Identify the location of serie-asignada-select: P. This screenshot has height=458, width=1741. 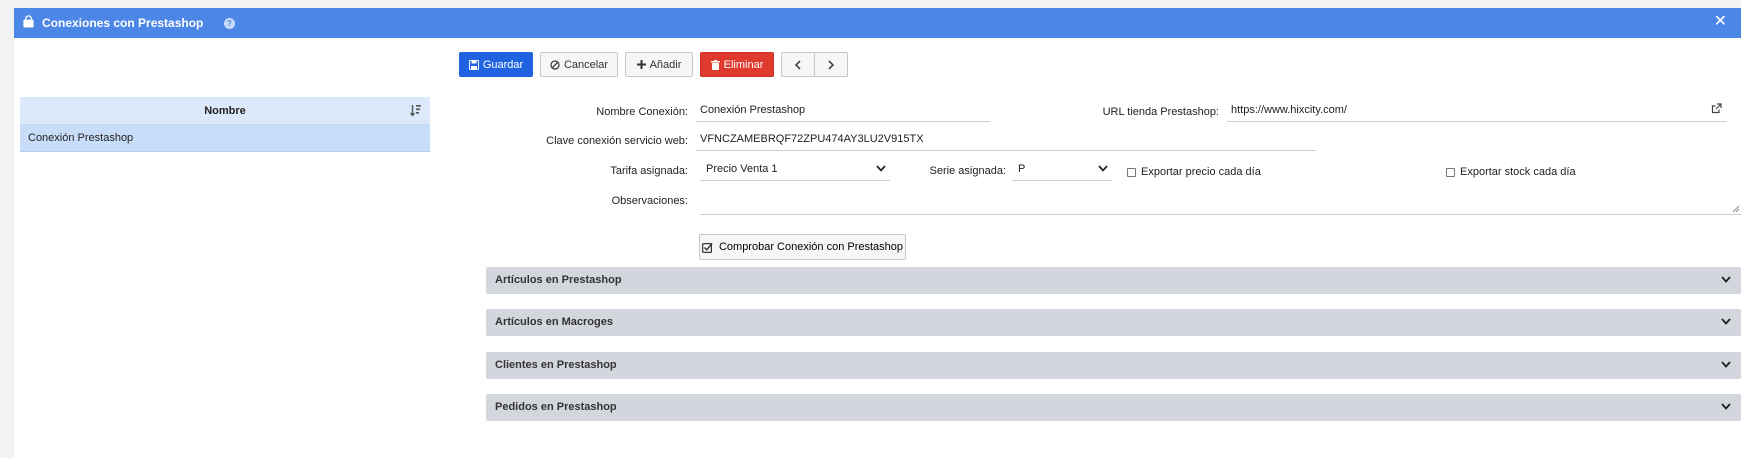
(1062, 170).